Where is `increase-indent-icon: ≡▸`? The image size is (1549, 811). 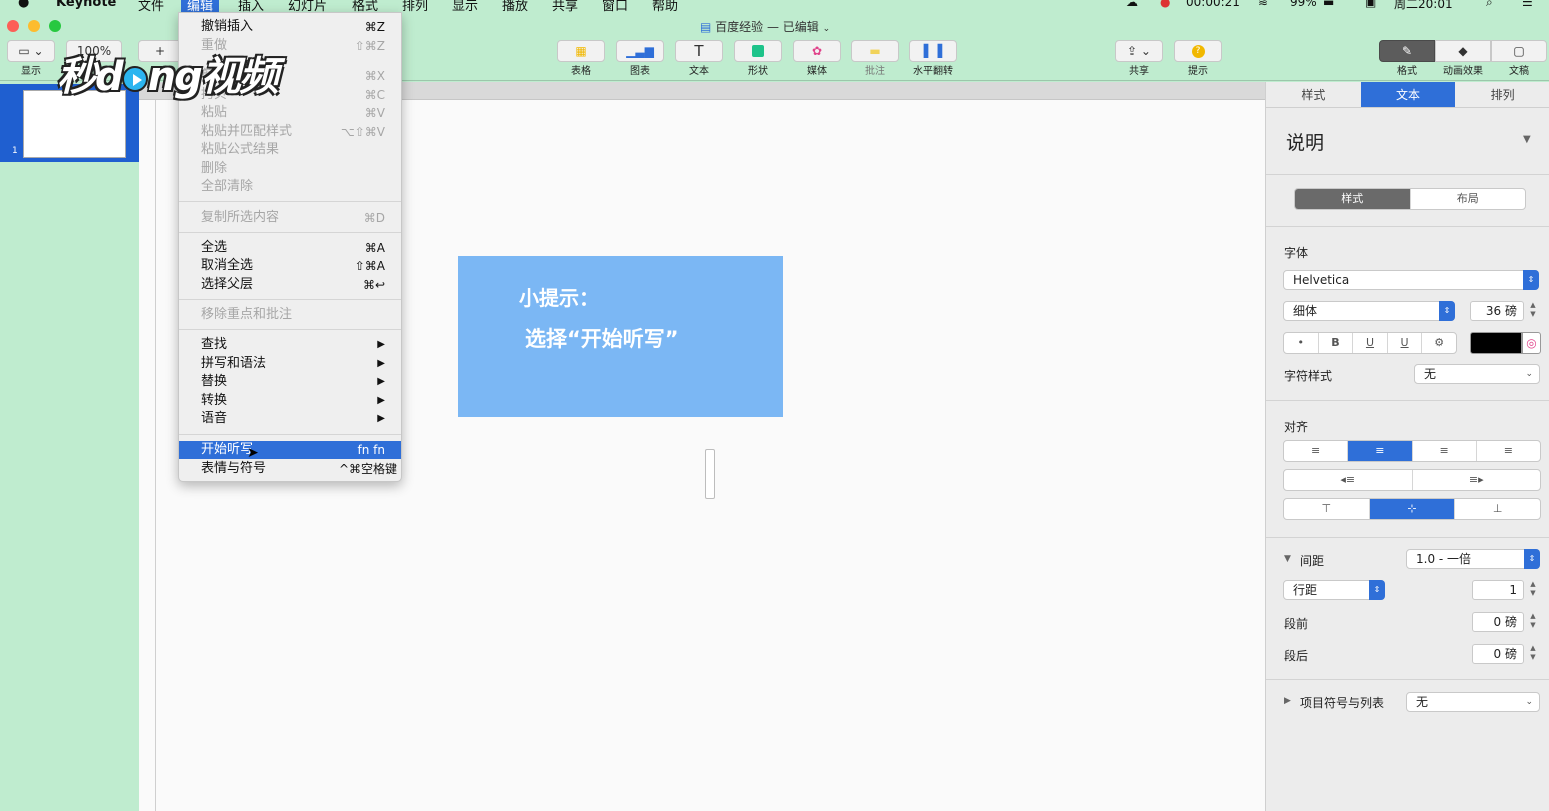
increase-indent-icon: ≡▸ is located at coordinates (1477, 480).